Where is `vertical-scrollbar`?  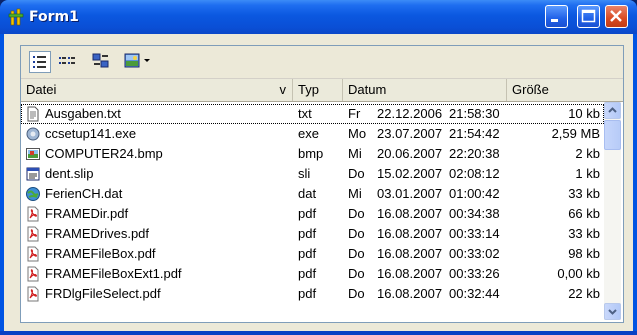
vertical-scrollbar is located at coordinates (612, 211).